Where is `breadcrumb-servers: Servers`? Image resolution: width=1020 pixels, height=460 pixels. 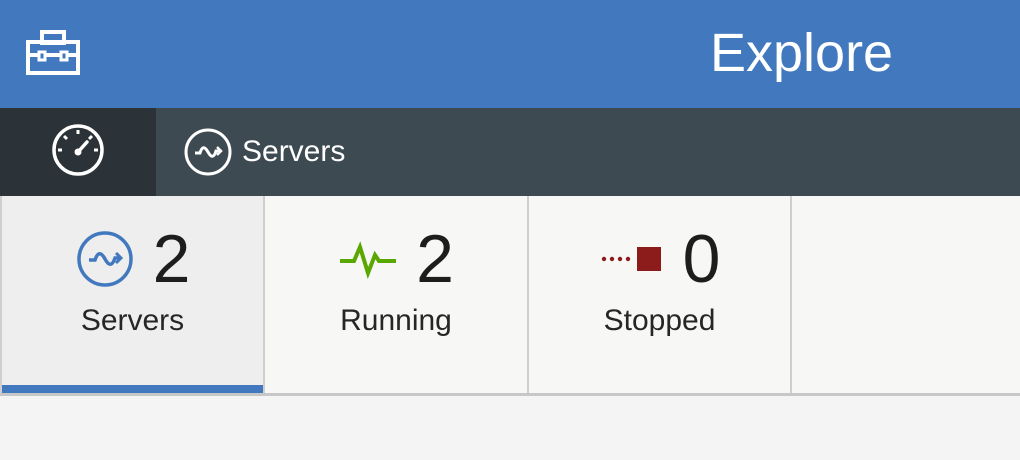
breadcrumb-servers: Servers is located at coordinates (263, 152).